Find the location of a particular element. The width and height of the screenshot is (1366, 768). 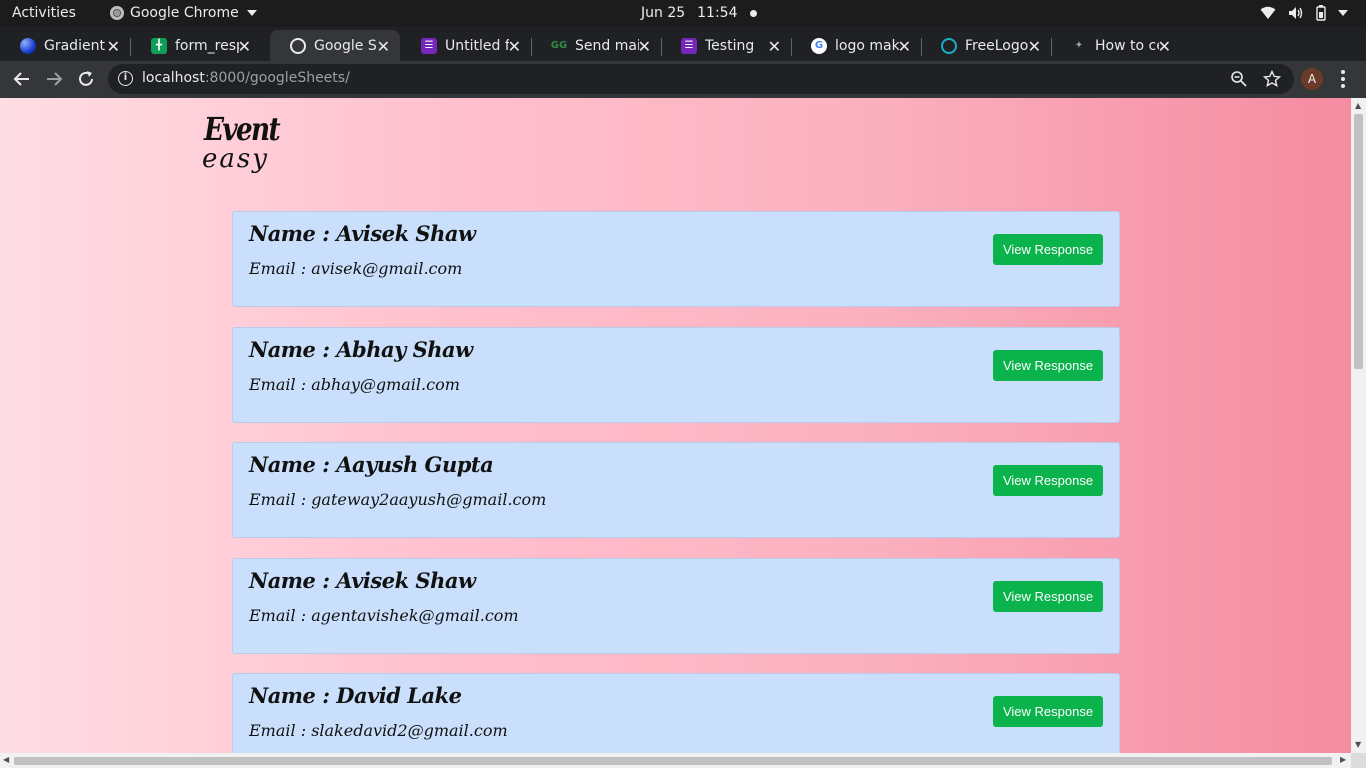

tab-4: GG Send mail ✕ is located at coordinates (596, 45).